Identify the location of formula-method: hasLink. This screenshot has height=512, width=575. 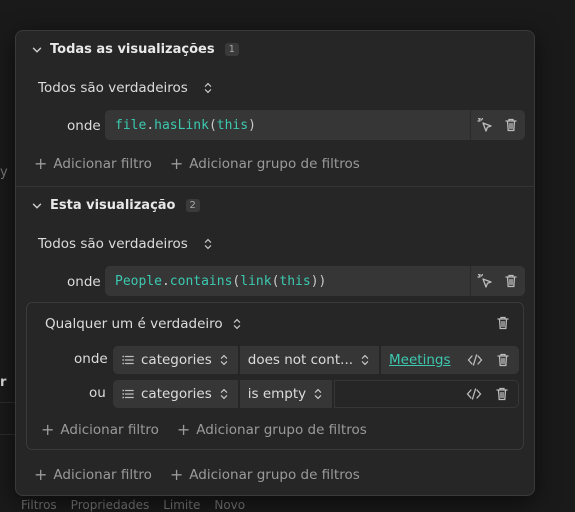
(181, 125).